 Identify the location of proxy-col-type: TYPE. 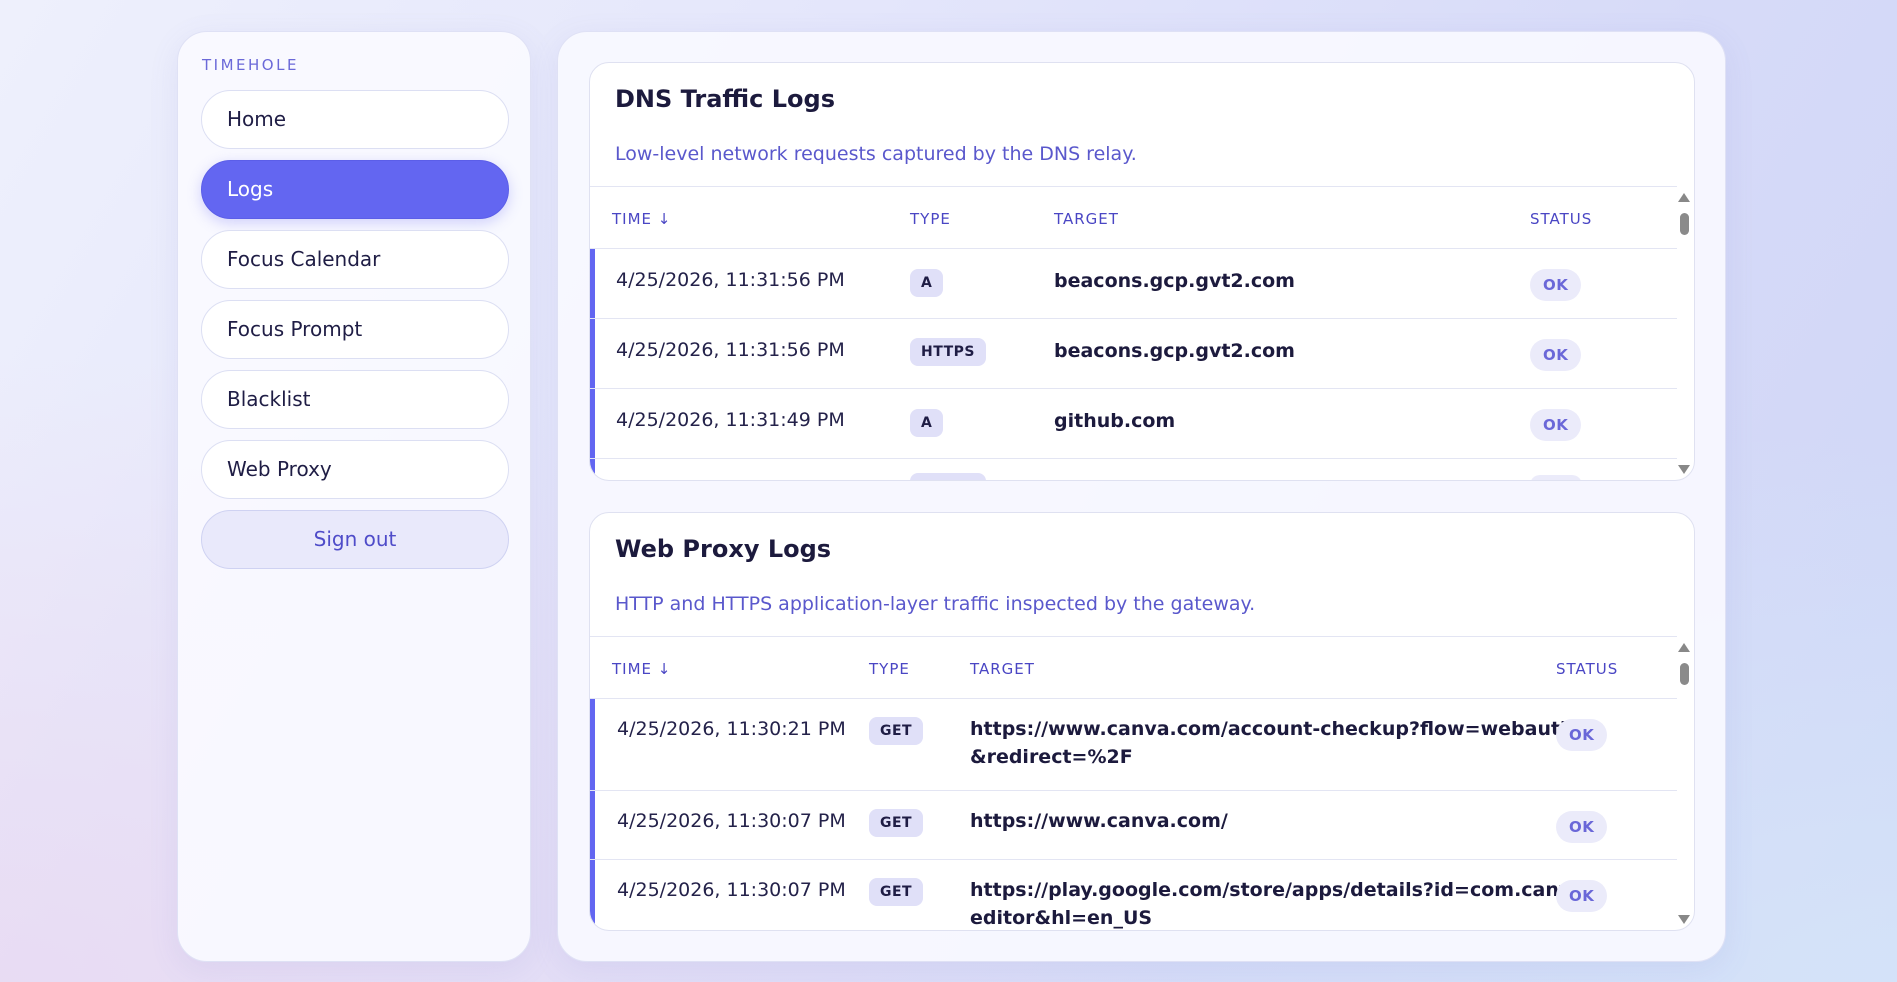
(889, 669).